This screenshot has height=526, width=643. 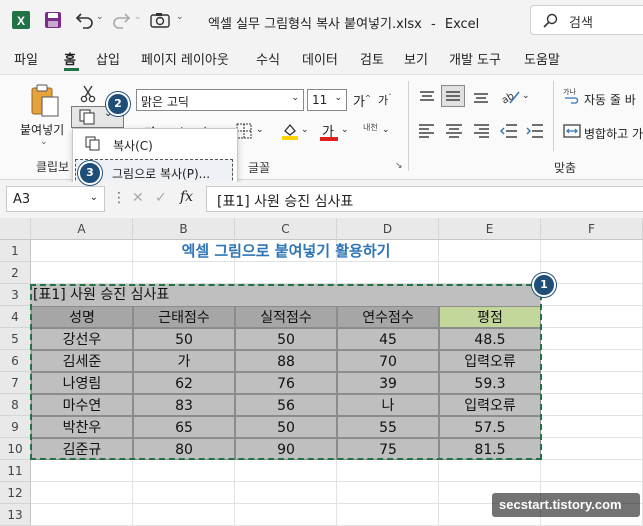 I want to click on column-header-c: C, so click(x=286, y=229).